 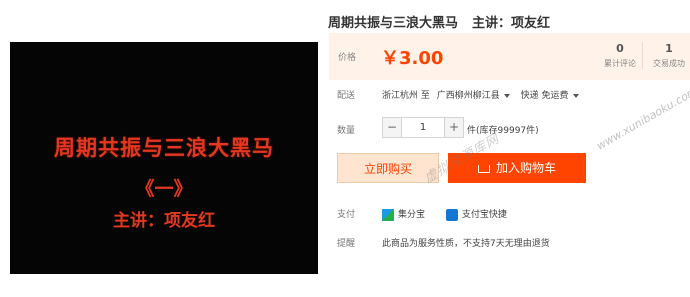 I want to click on add-to-cart-label: 加入购物车, so click(x=525, y=168).